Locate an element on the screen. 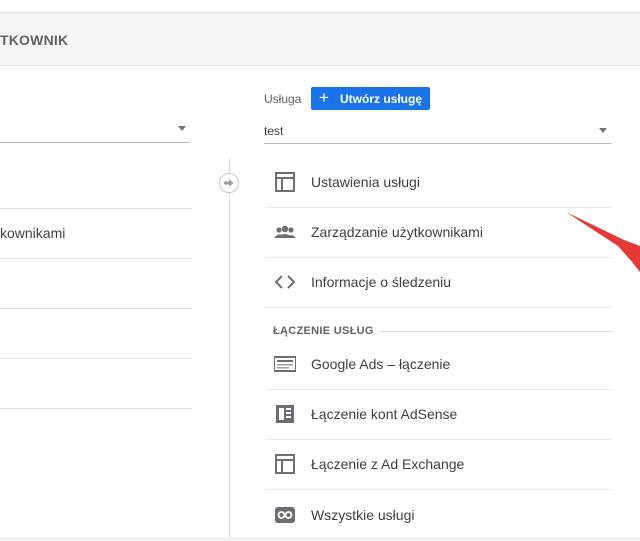 The width and height of the screenshot is (640, 541). page-title: TKOWNIK is located at coordinates (34, 40).